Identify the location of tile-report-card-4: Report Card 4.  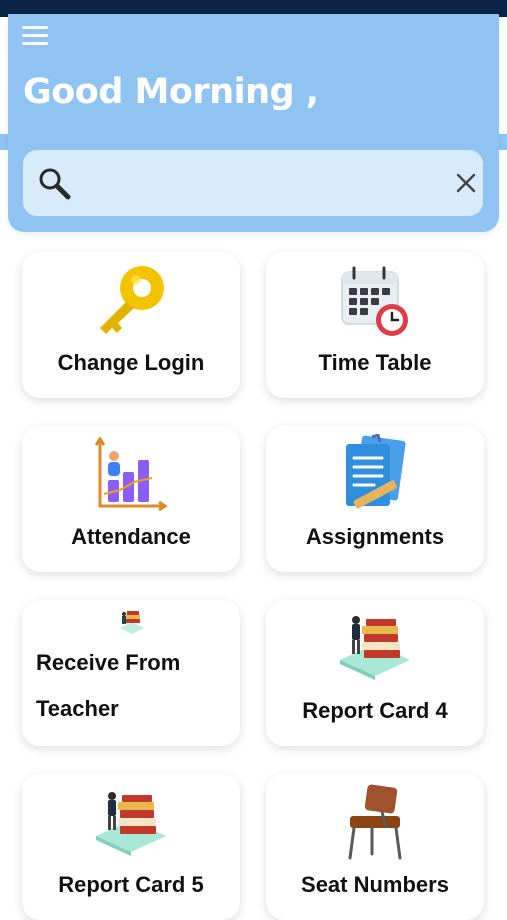
(375, 673).